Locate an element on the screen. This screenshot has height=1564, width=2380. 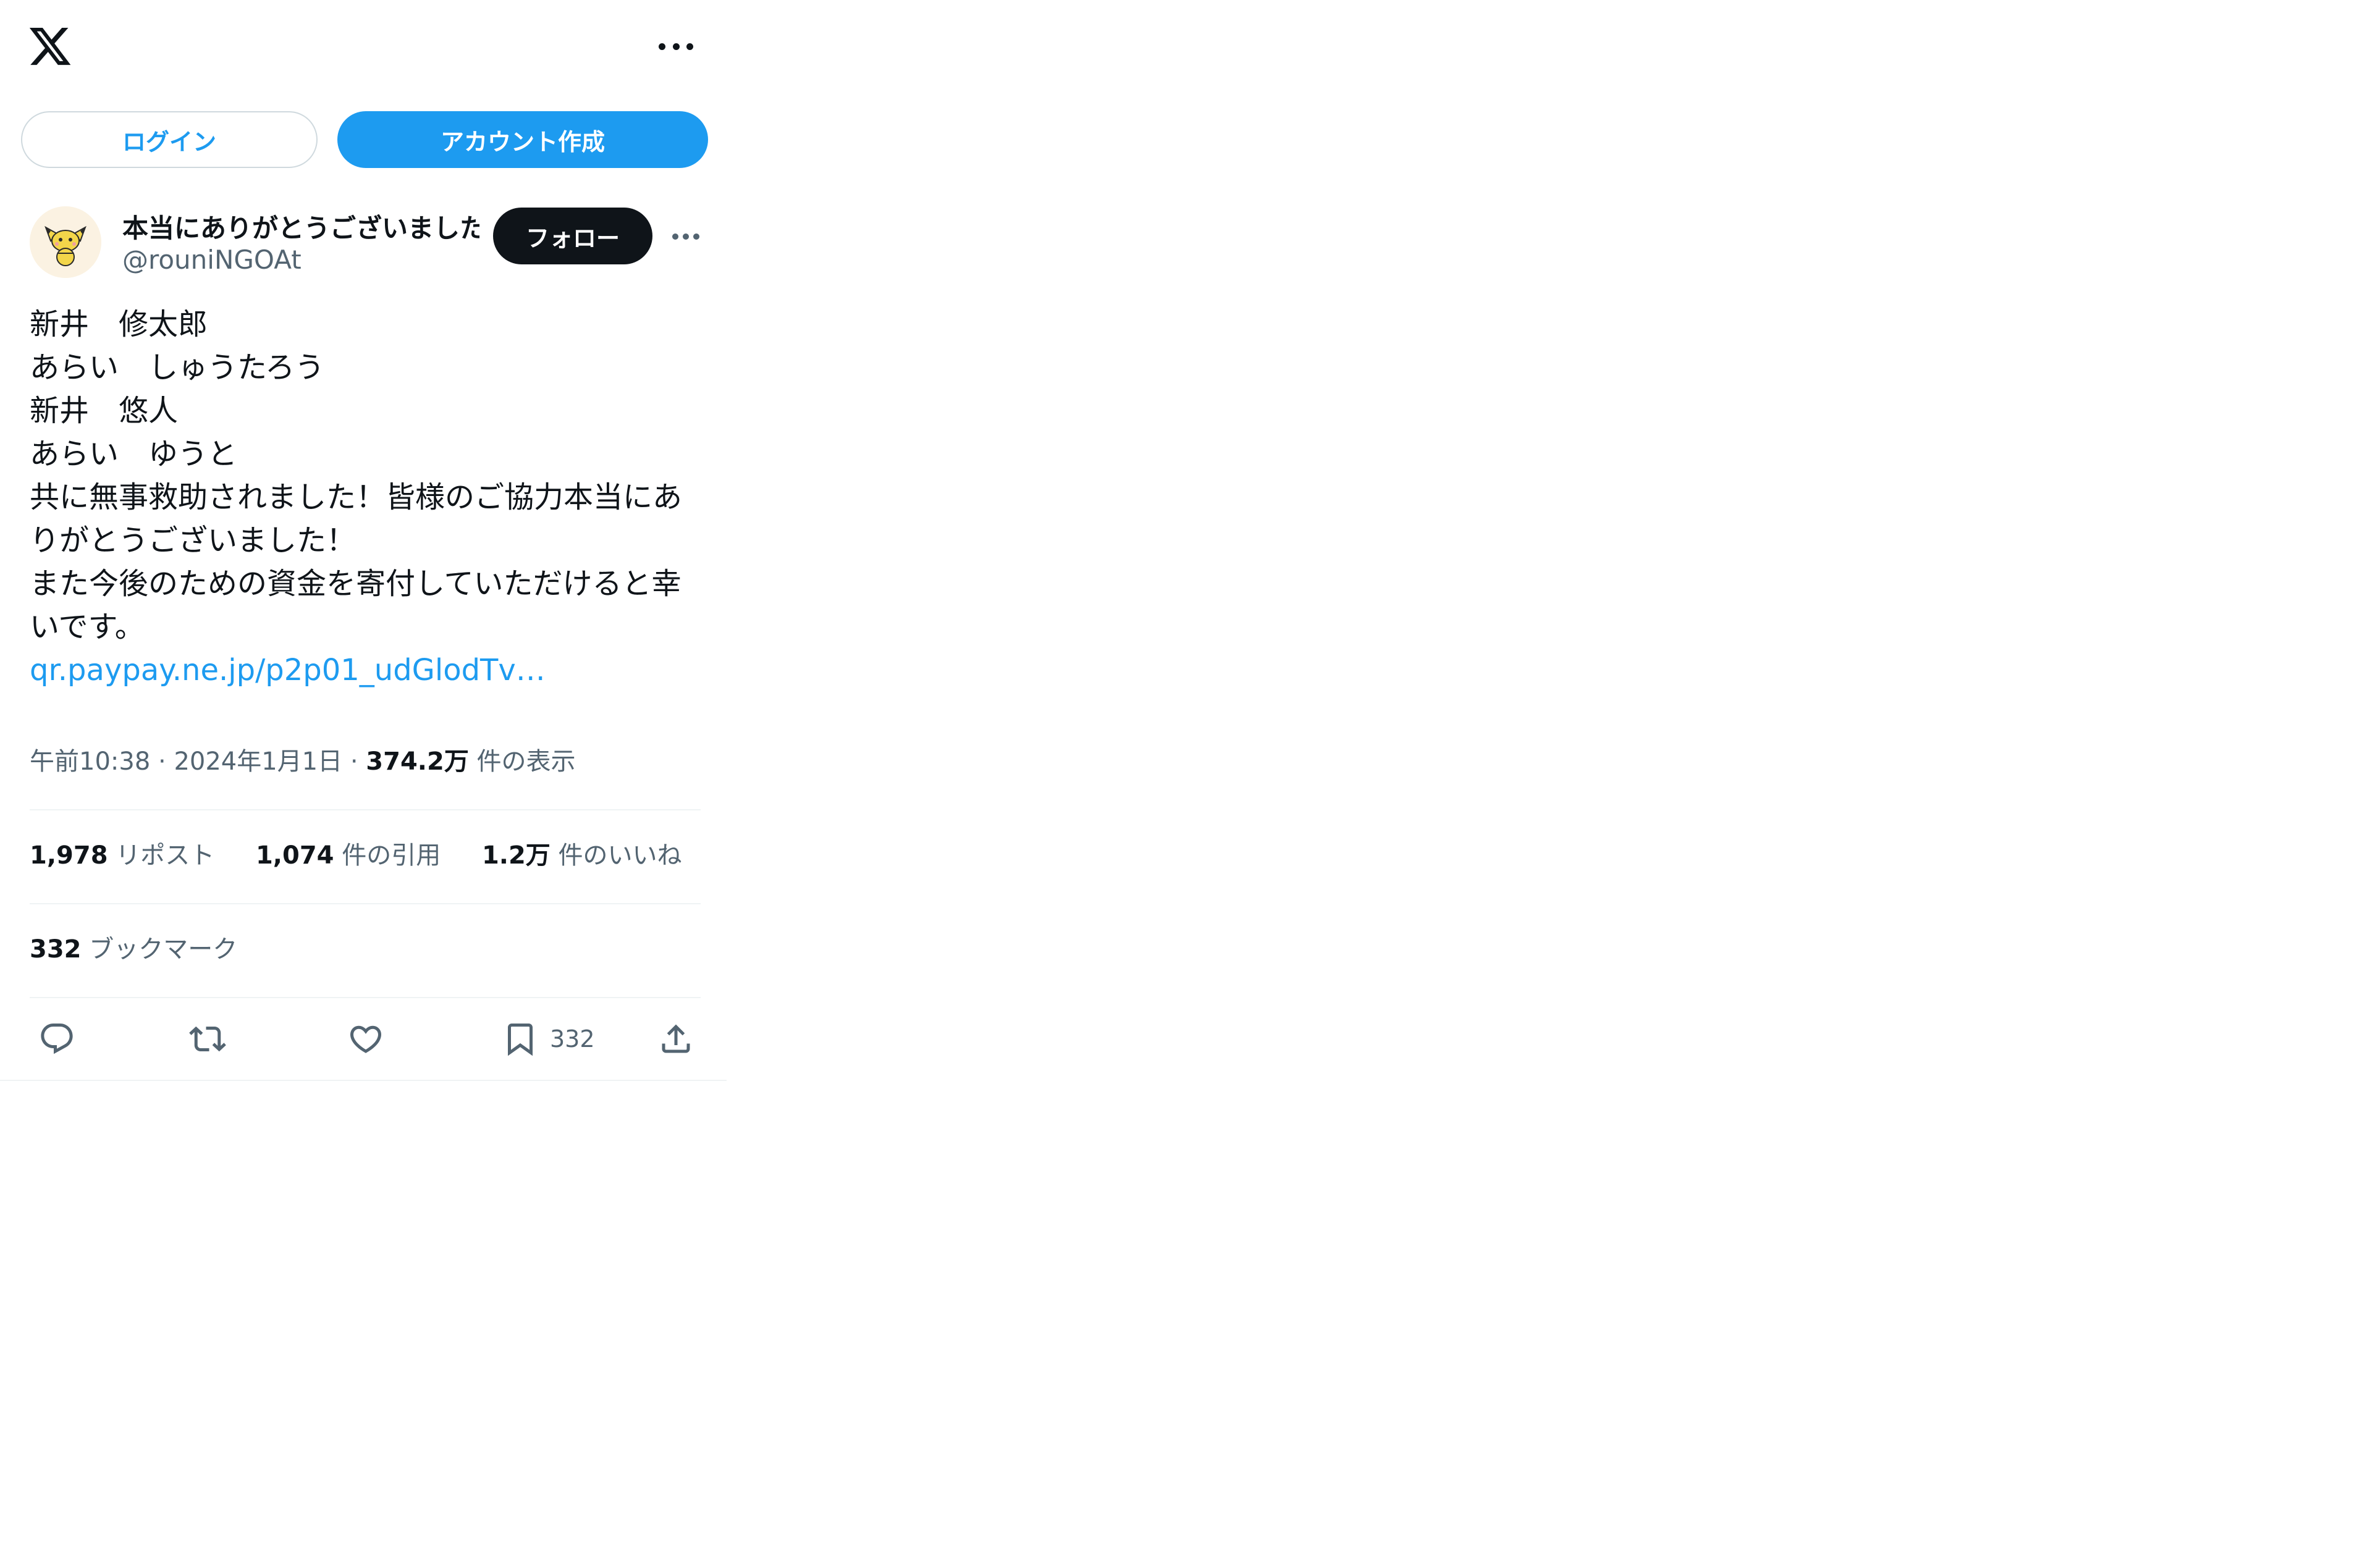
reply-button is located at coordinates (57, 1039).